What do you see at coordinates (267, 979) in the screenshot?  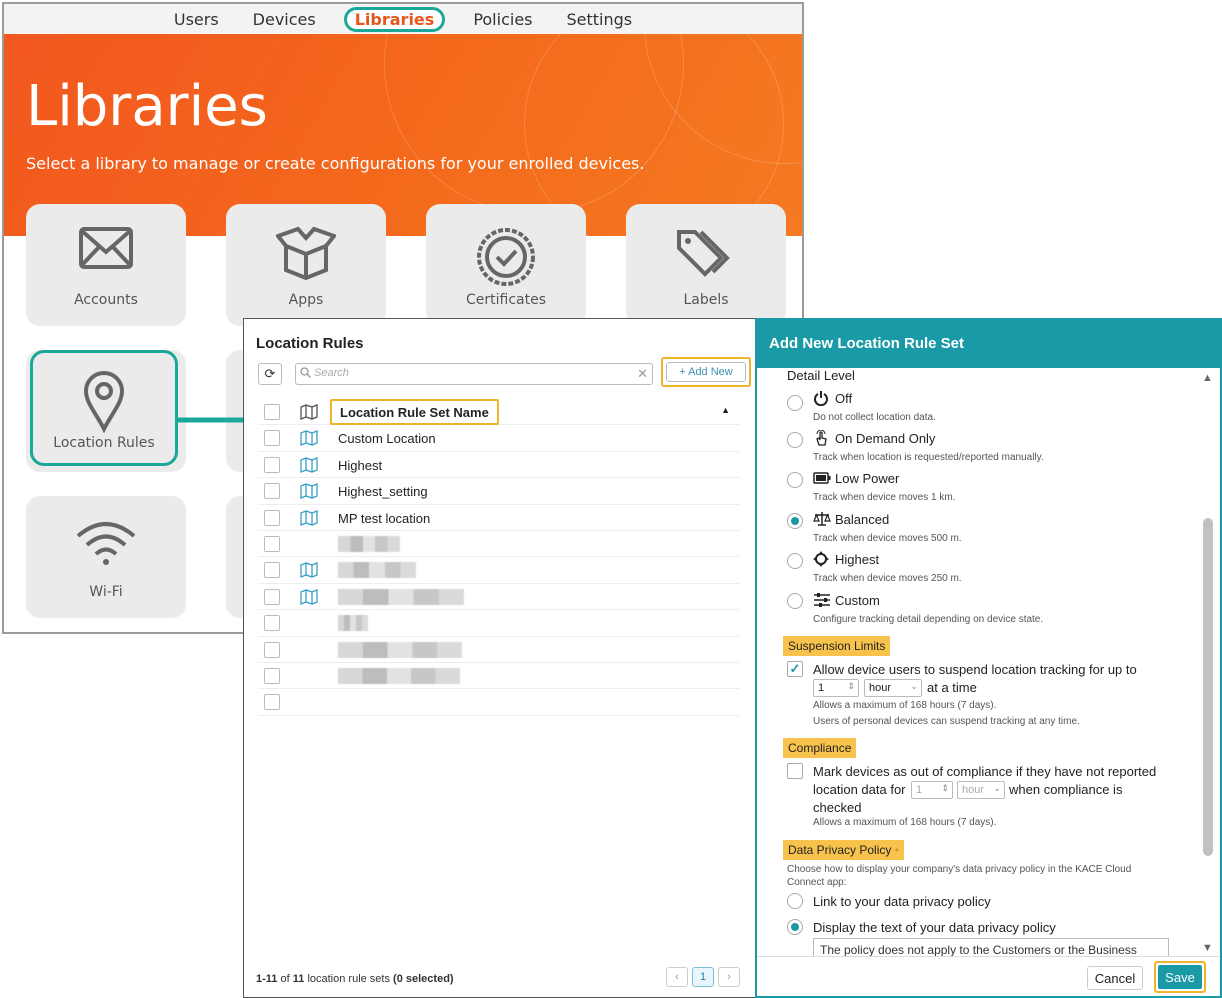 I see `results-range: 1-11` at bounding box center [267, 979].